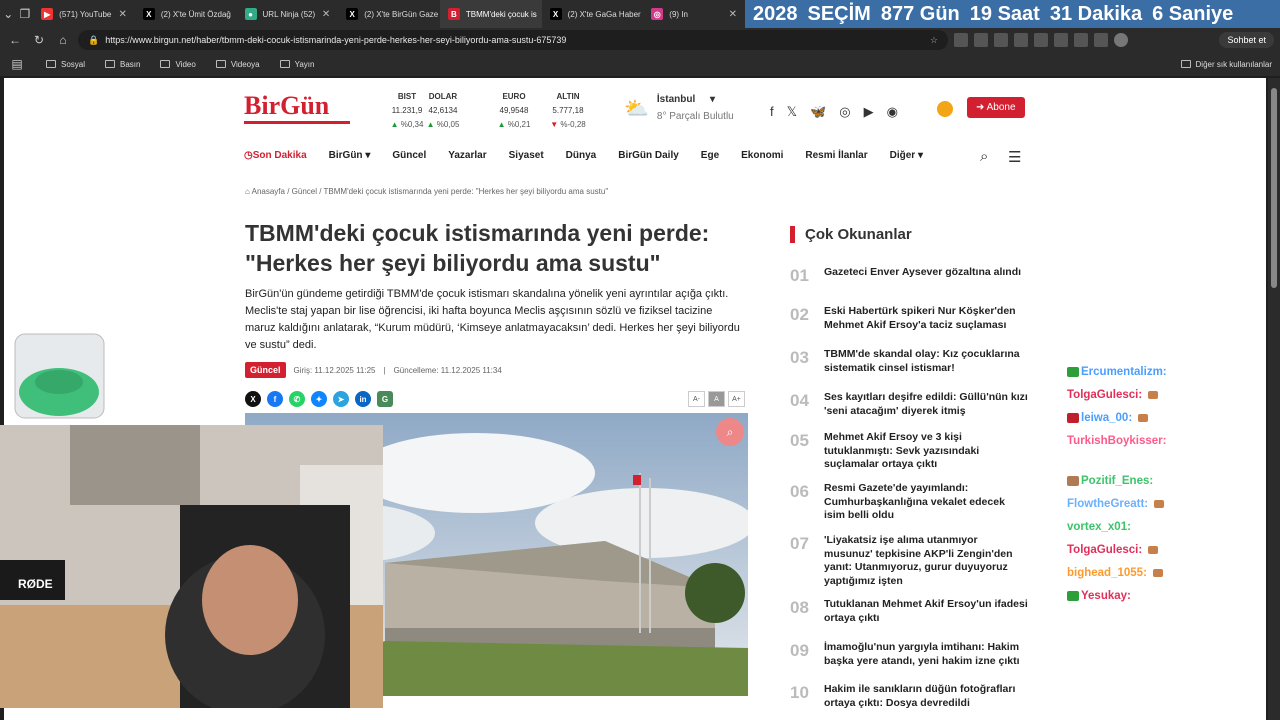 The width and height of the screenshot is (1280, 720). I want to click on ticker-change: ▼ %-0,28, so click(568, 124).